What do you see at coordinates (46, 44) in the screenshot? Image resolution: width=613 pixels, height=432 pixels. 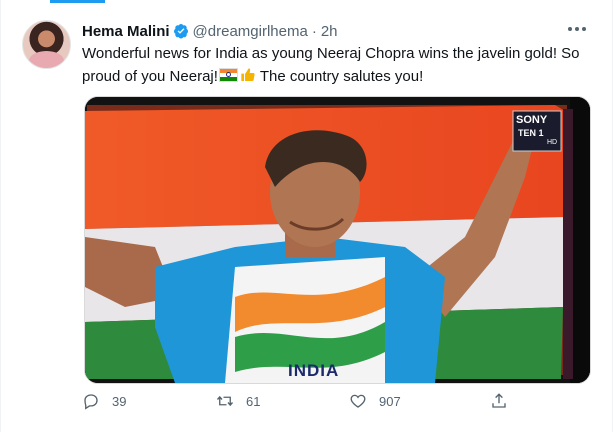 I see `avatar` at bounding box center [46, 44].